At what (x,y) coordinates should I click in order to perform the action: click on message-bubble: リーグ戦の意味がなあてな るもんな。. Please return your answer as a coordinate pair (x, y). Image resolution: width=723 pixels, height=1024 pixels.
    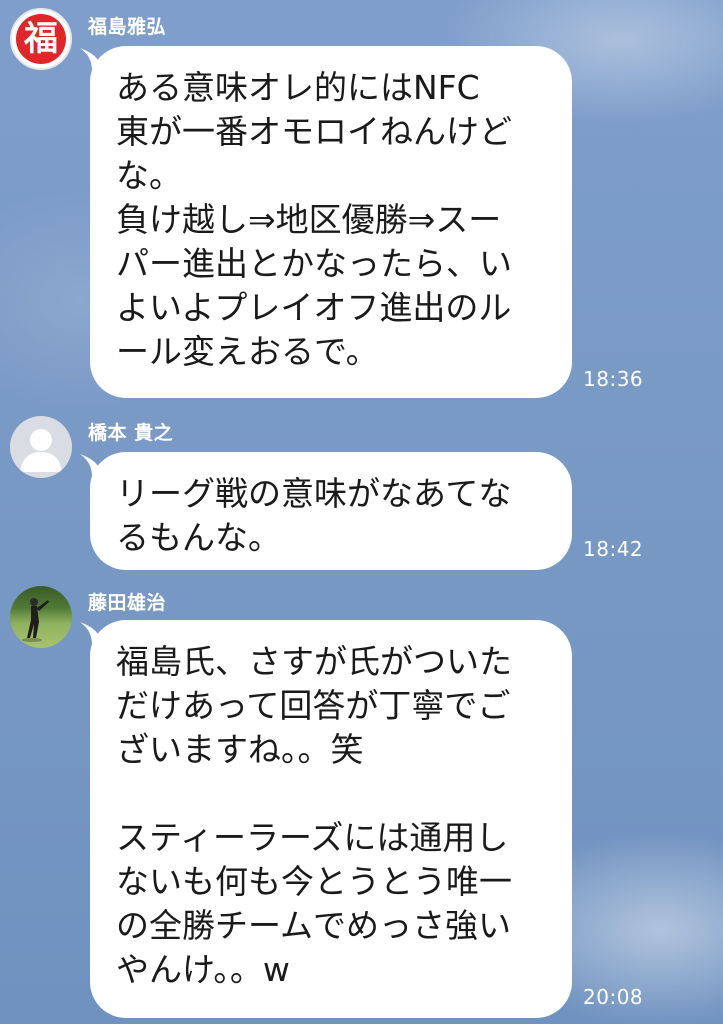
    Looking at the image, I should click on (331, 511).